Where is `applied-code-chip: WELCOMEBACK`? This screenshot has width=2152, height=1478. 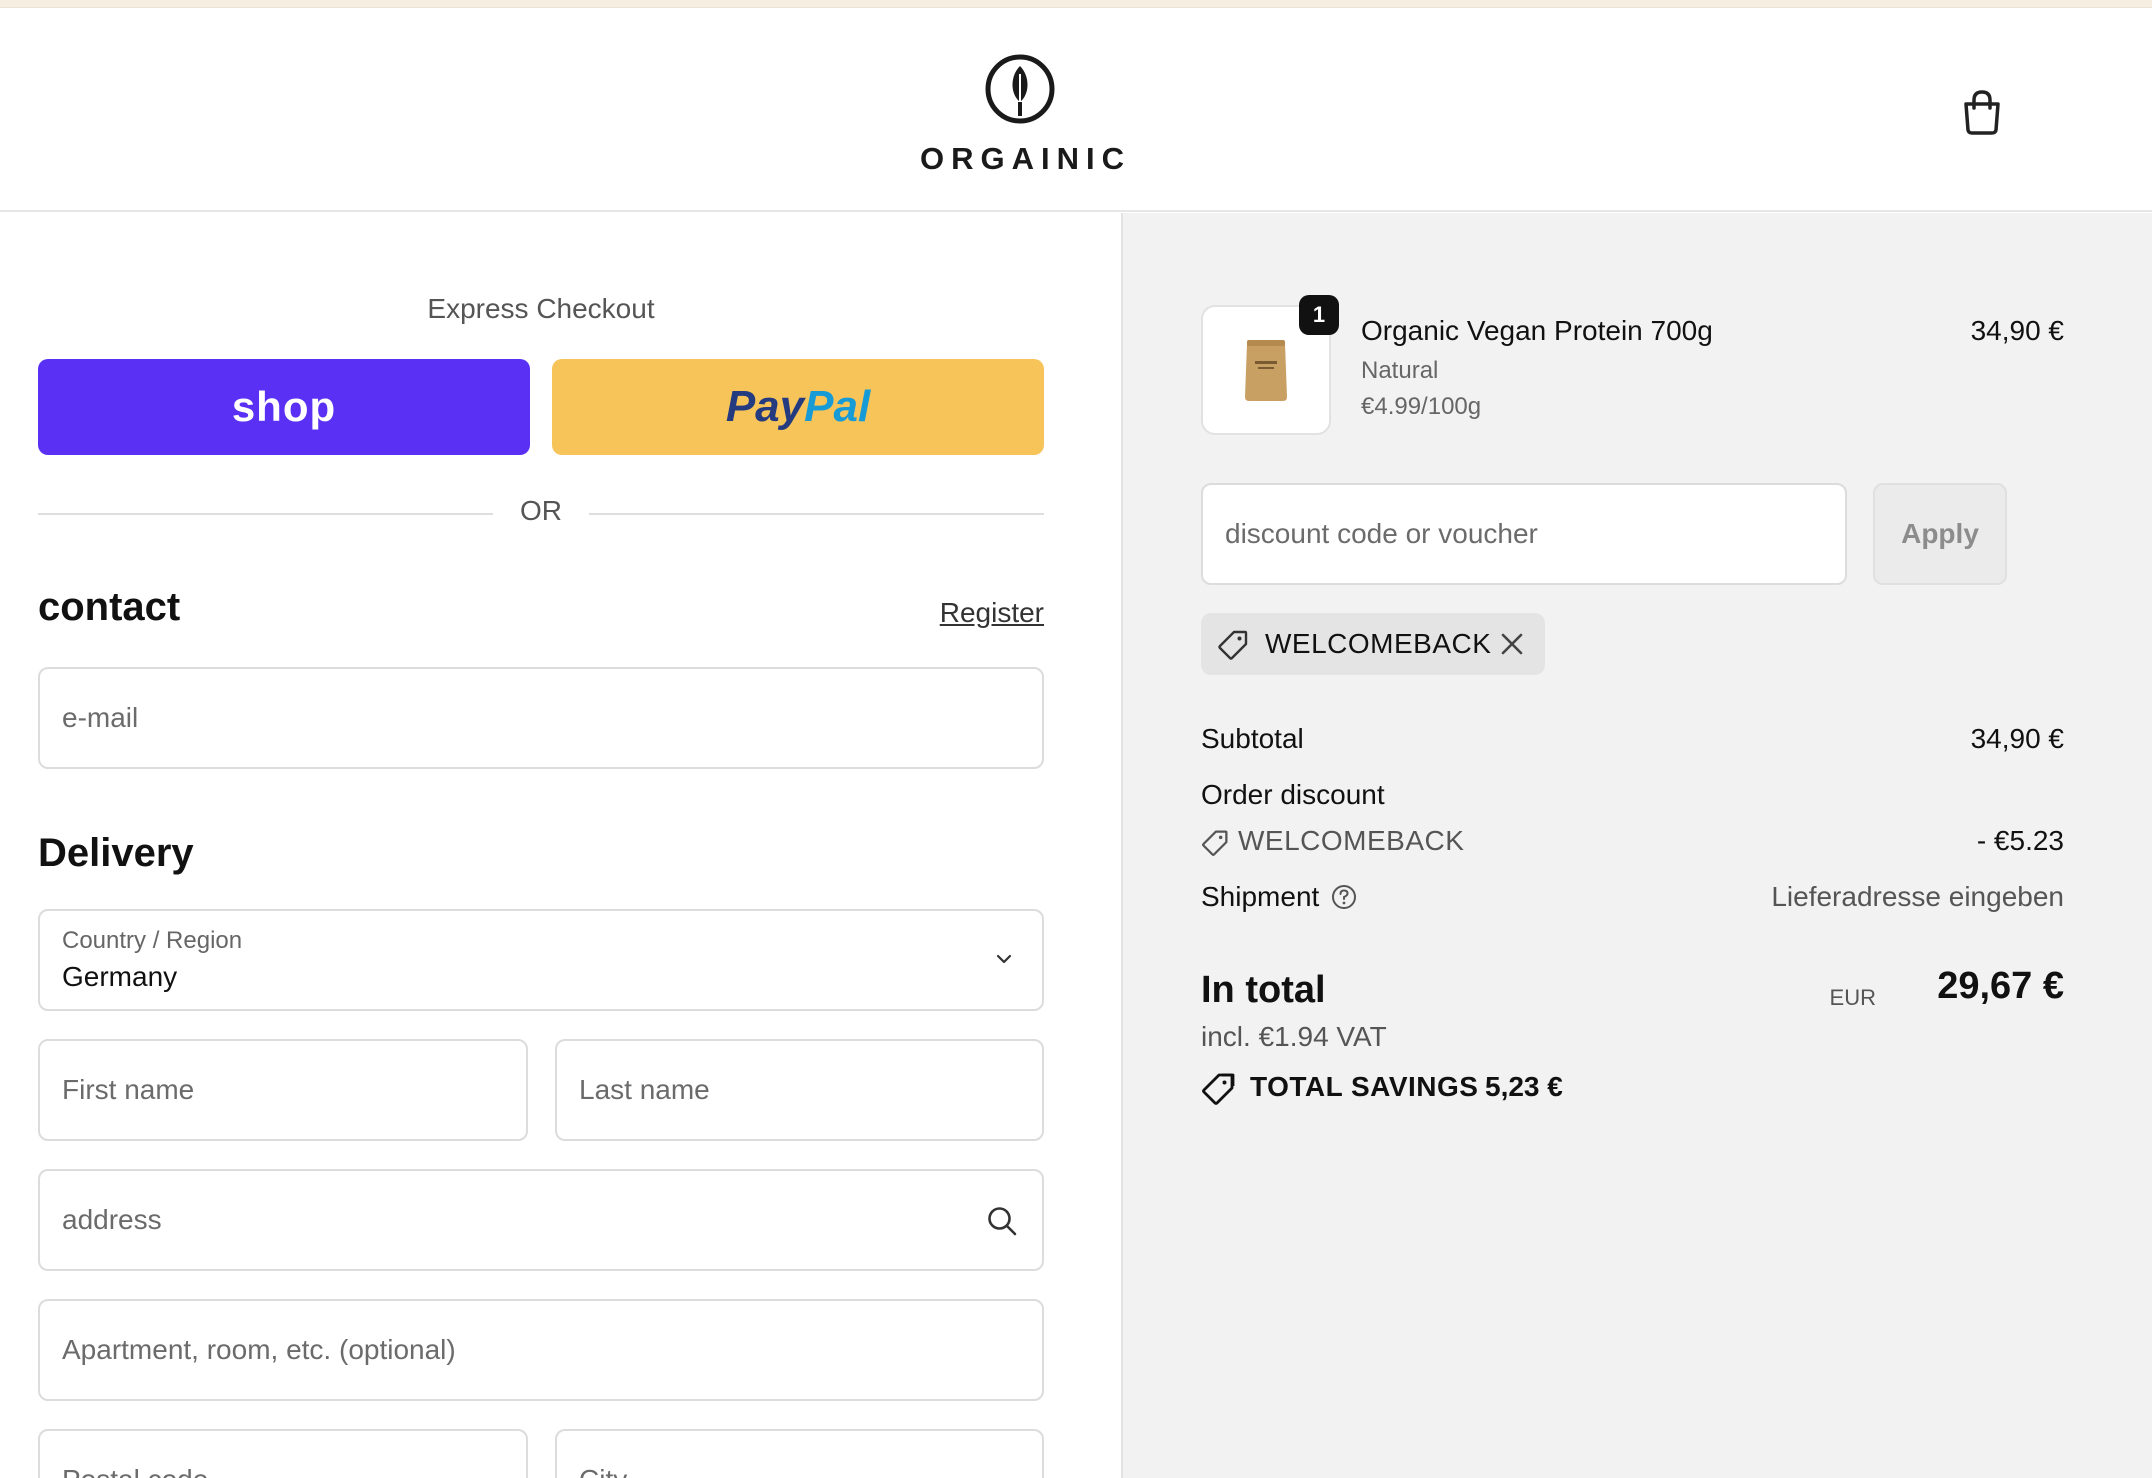
applied-code-chip: WELCOMEBACK is located at coordinates (1373, 644).